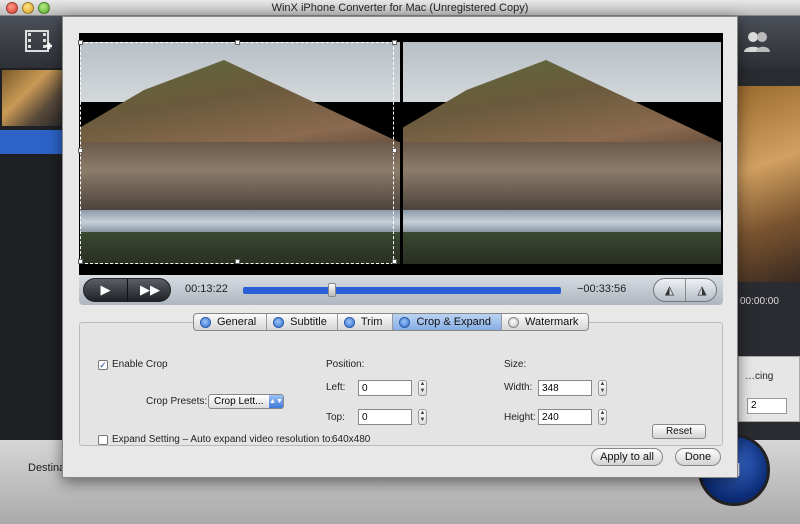 Image resolution: width=800 pixels, height=524 pixels. I want to click on chevron-updown-icon: ▲▼, so click(276, 401).